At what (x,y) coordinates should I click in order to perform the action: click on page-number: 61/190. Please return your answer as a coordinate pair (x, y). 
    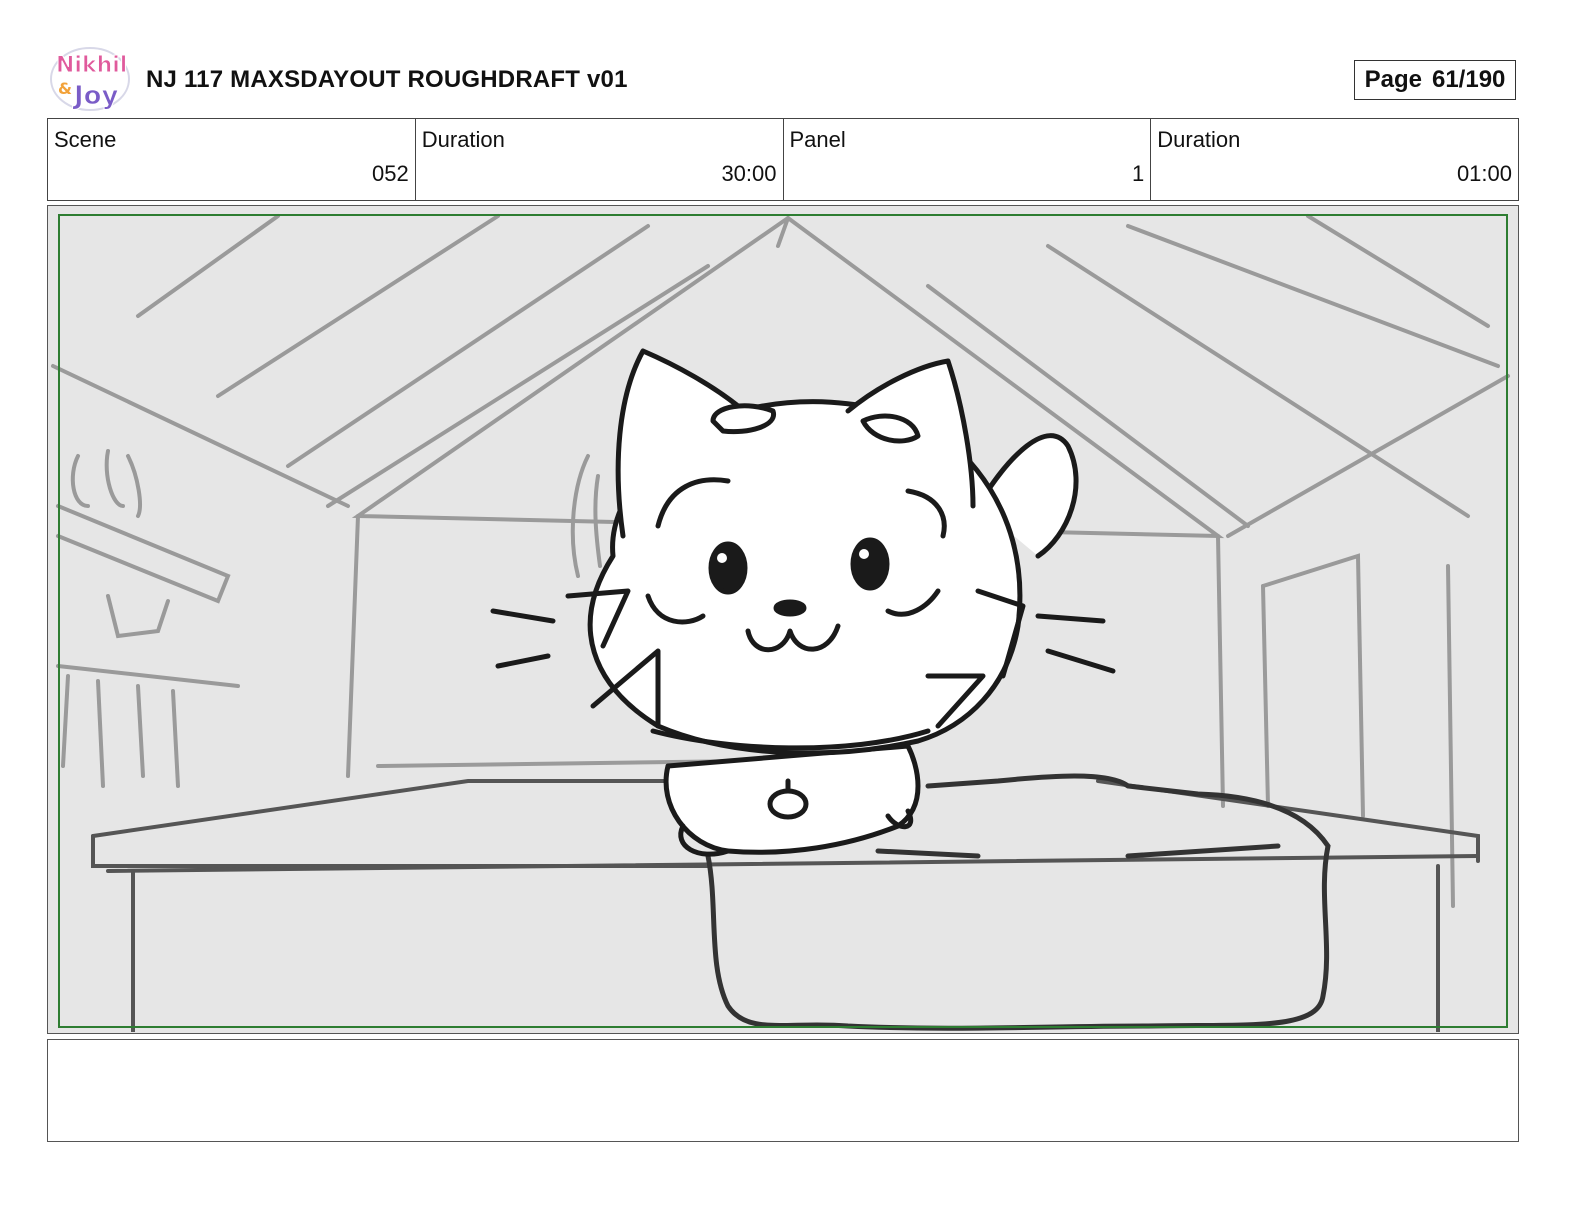
    Looking at the image, I should click on (1468, 79).